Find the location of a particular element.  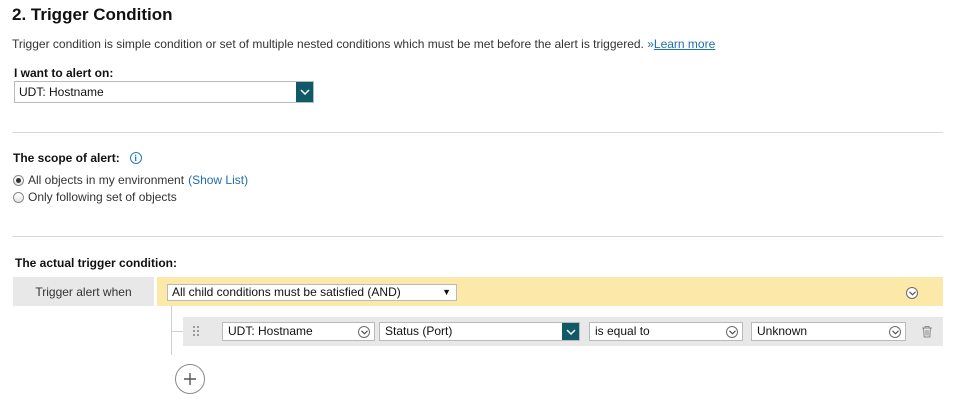

trigger-when-box: Trigger alert when is located at coordinates (83, 291).